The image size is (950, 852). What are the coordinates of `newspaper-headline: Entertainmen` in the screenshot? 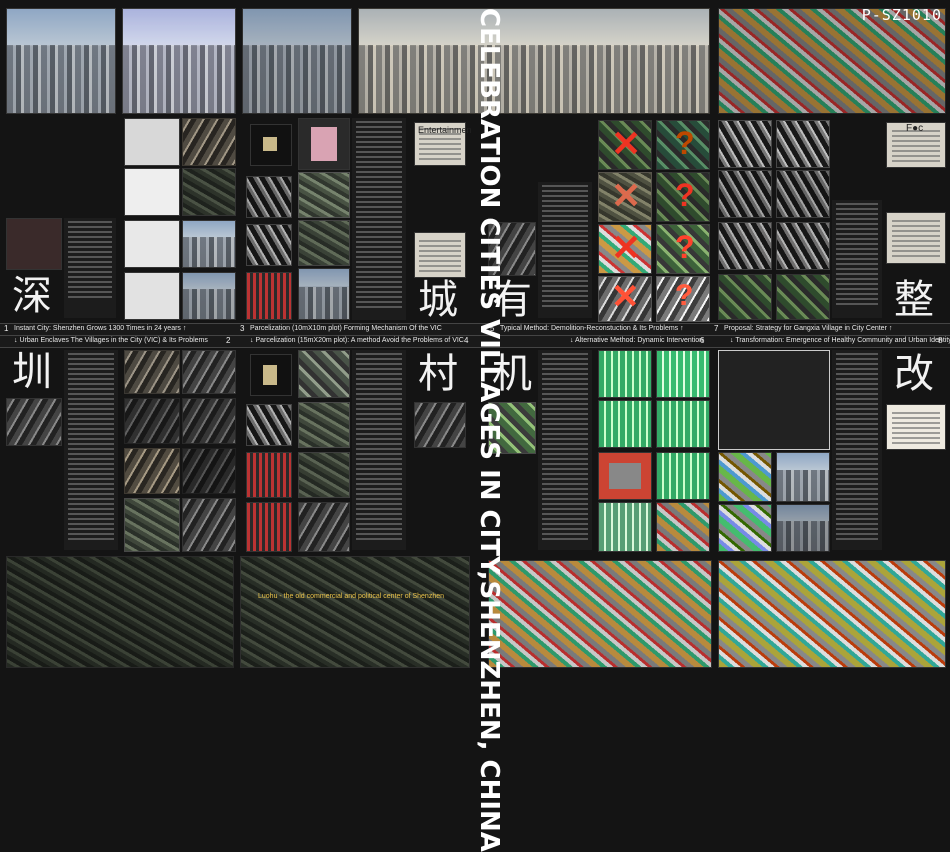 It's located at (445, 130).